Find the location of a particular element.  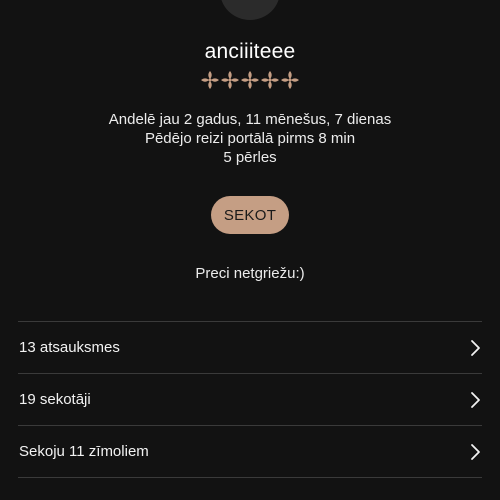

following-brands-label: Sekoju 11 zīmoliem is located at coordinates (84, 451).